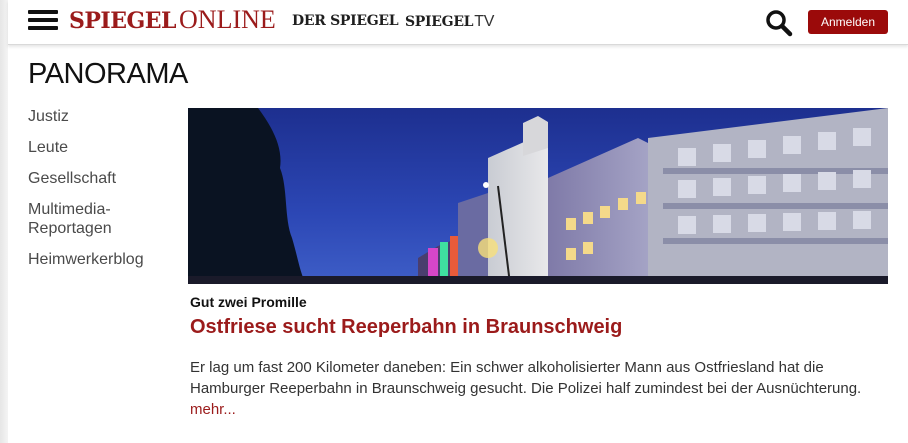  What do you see at coordinates (484, 21) in the screenshot?
I see `spiegel-tv-light: TV` at bounding box center [484, 21].